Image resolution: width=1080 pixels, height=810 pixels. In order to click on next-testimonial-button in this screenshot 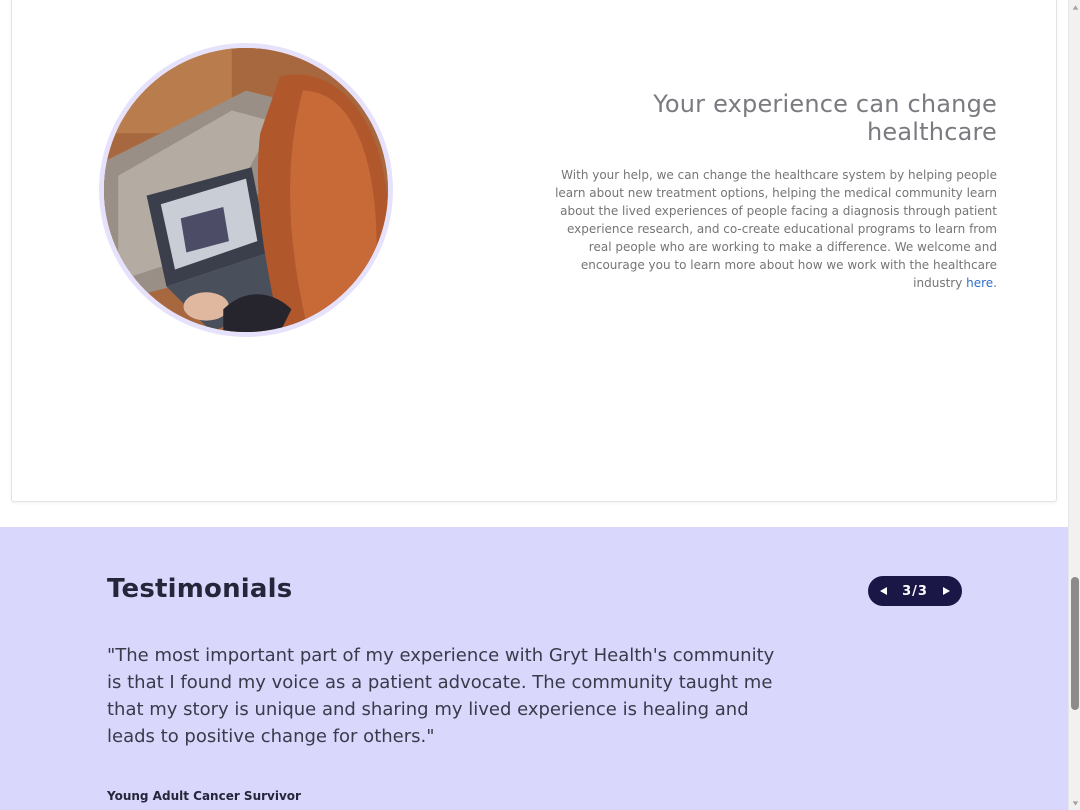, I will do `click(946, 591)`.